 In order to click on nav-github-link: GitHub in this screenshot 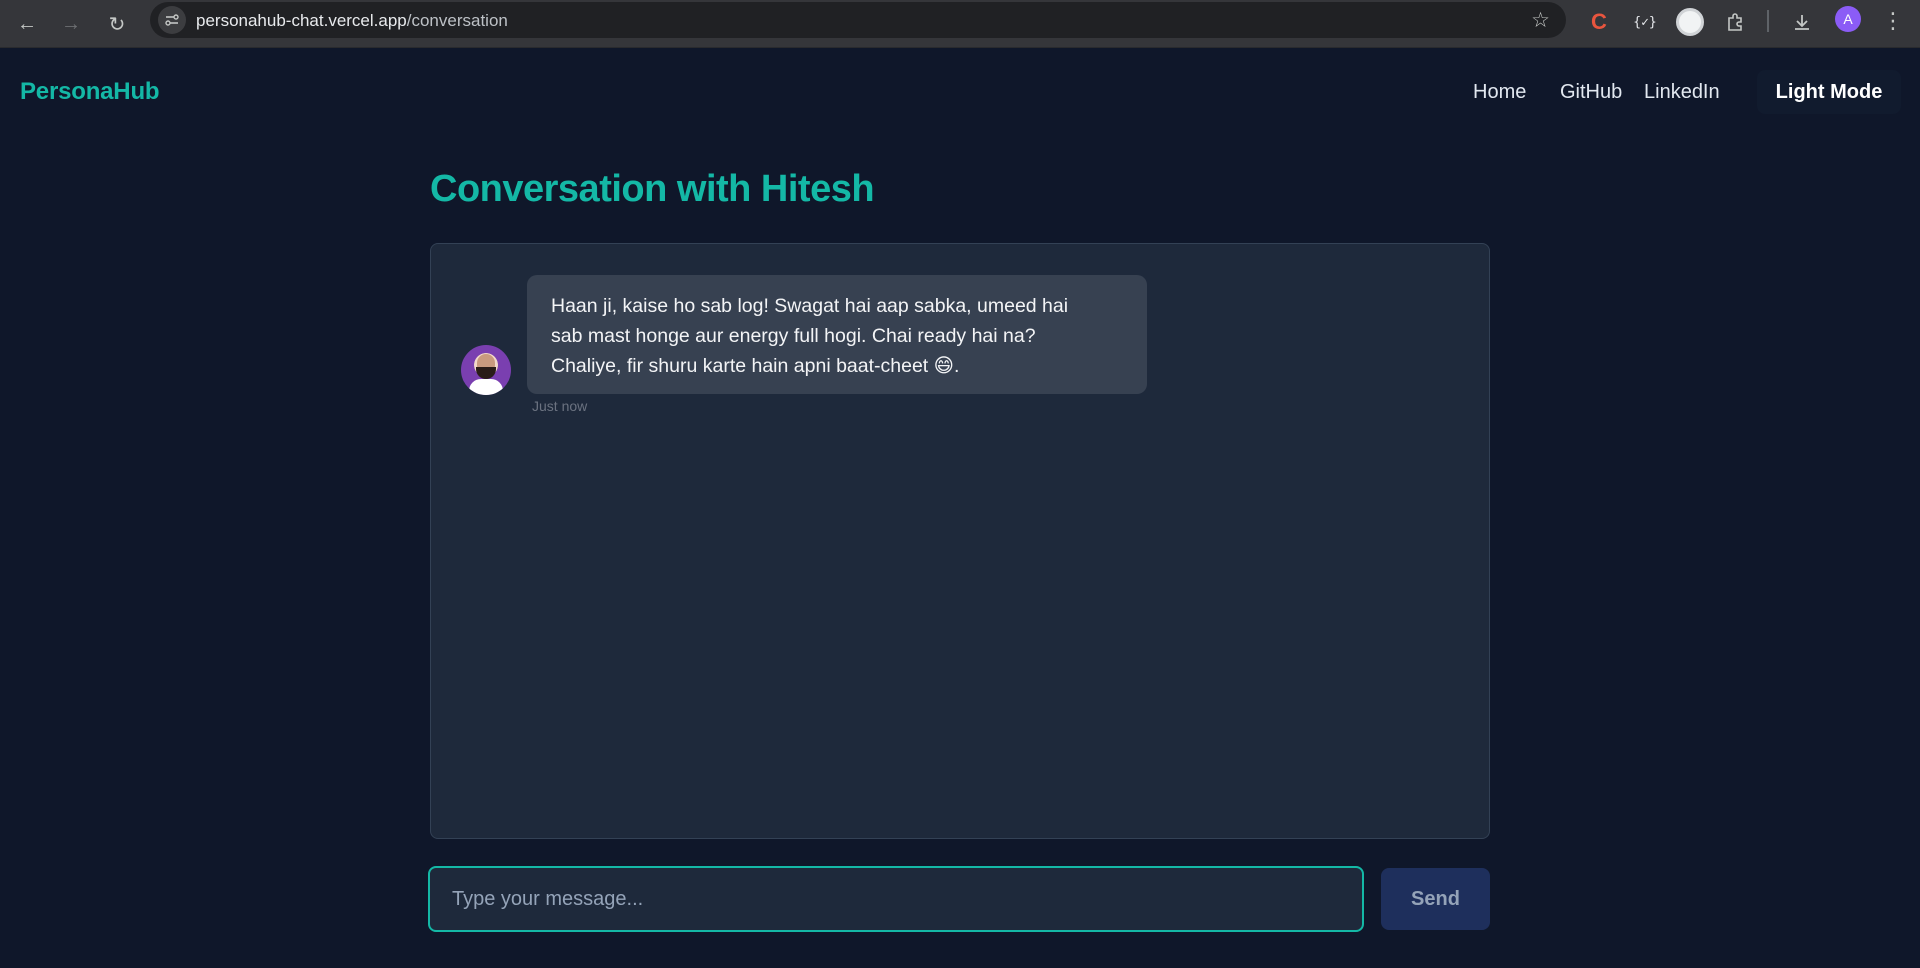, I will do `click(1591, 92)`.